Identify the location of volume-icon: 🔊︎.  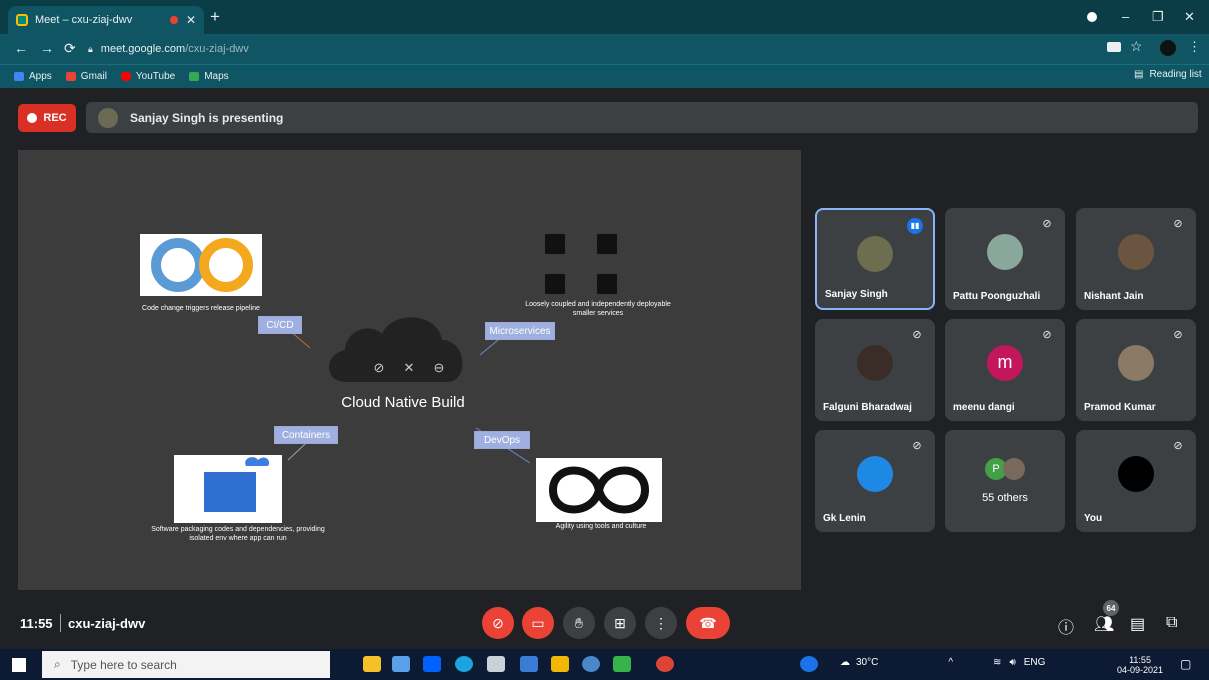
(1012, 662).